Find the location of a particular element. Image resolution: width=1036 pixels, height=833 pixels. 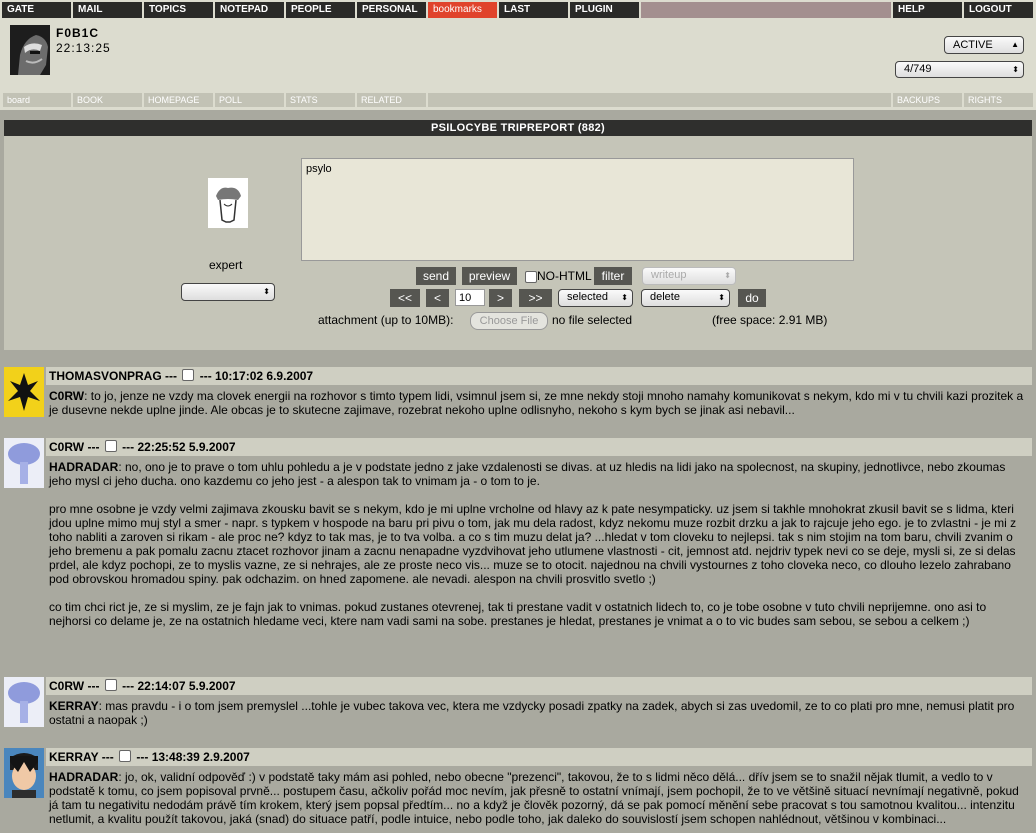

subnav-spacer is located at coordinates (659, 100).